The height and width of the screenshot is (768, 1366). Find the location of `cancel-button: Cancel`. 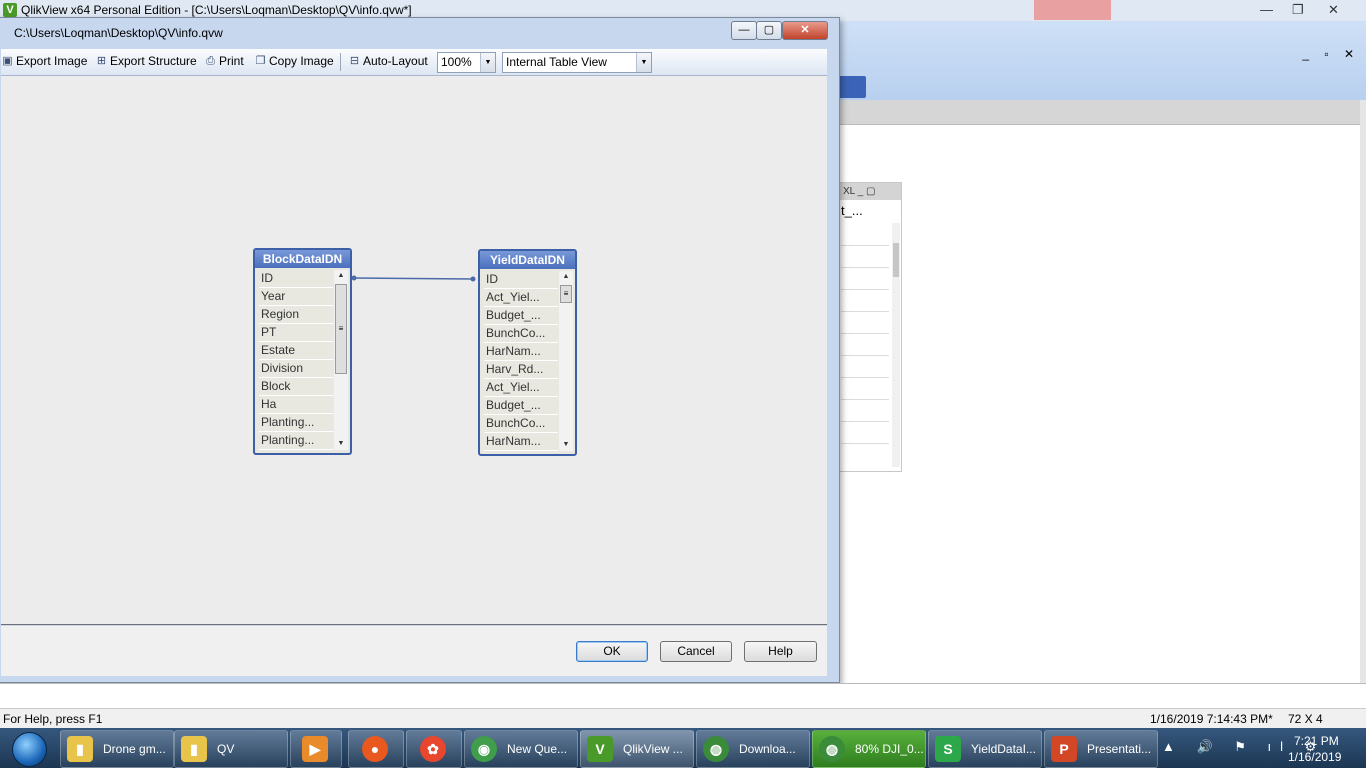

cancel-button: Cancel is located at coordinates (696, 651).